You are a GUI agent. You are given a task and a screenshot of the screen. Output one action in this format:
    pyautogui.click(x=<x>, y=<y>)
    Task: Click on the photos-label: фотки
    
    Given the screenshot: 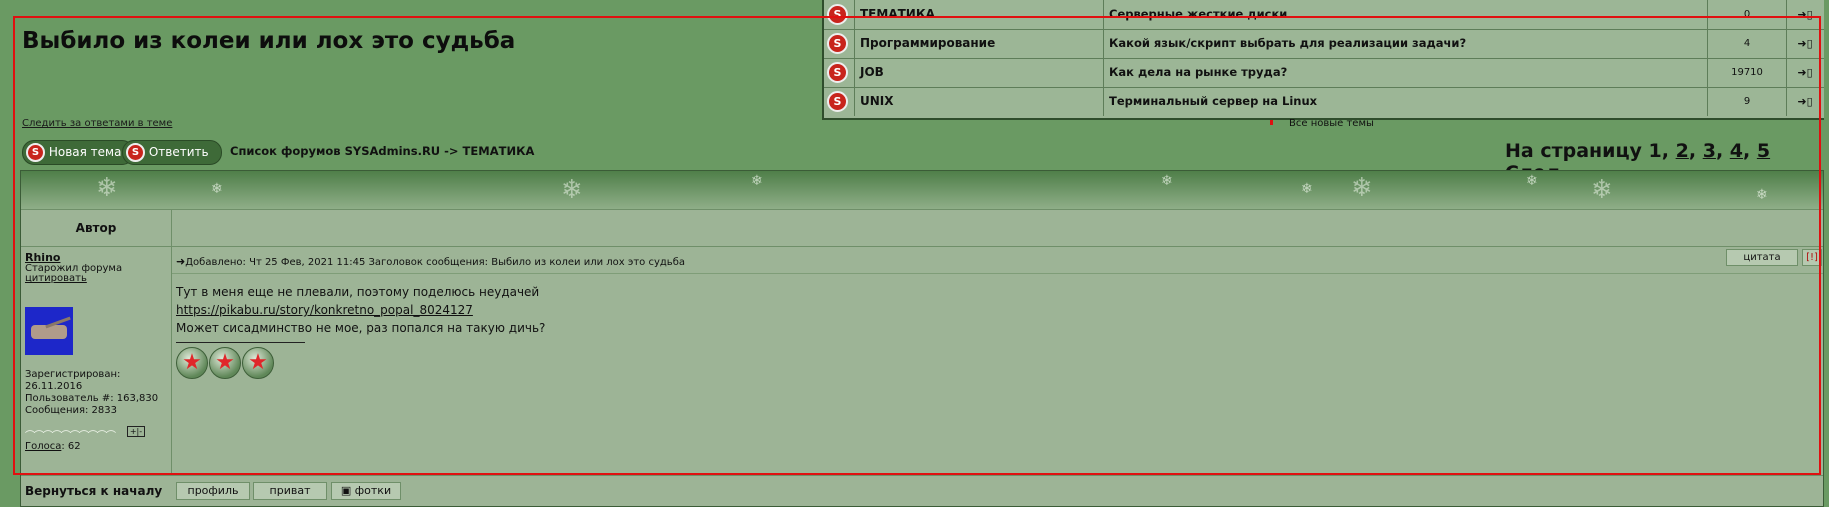 What is the action you would take?
    pyautogui.click(x=373, y=490)
    